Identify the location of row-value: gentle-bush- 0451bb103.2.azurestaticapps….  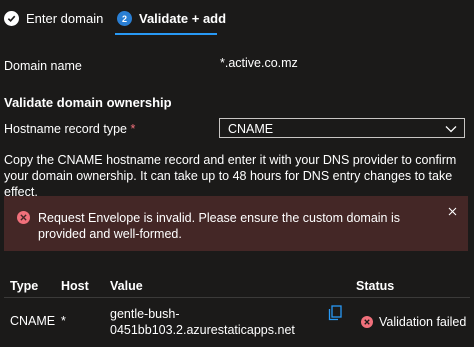
(202, 322).